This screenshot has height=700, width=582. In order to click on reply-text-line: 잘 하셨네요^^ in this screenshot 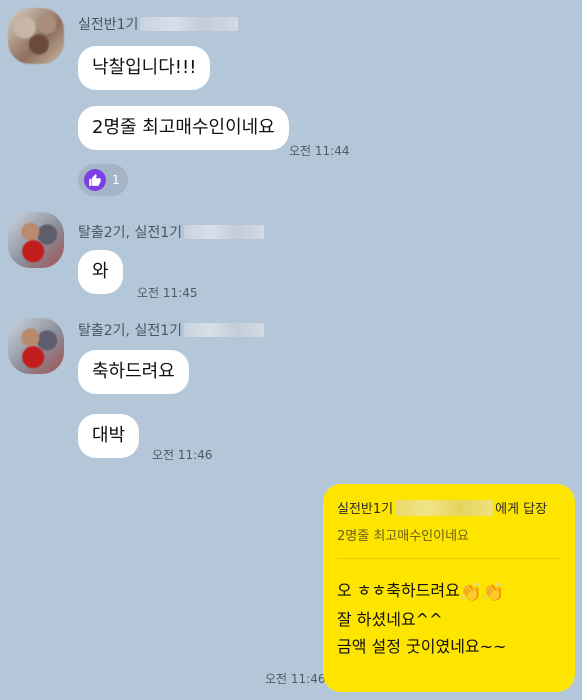, I will do `click(390, 619)`.